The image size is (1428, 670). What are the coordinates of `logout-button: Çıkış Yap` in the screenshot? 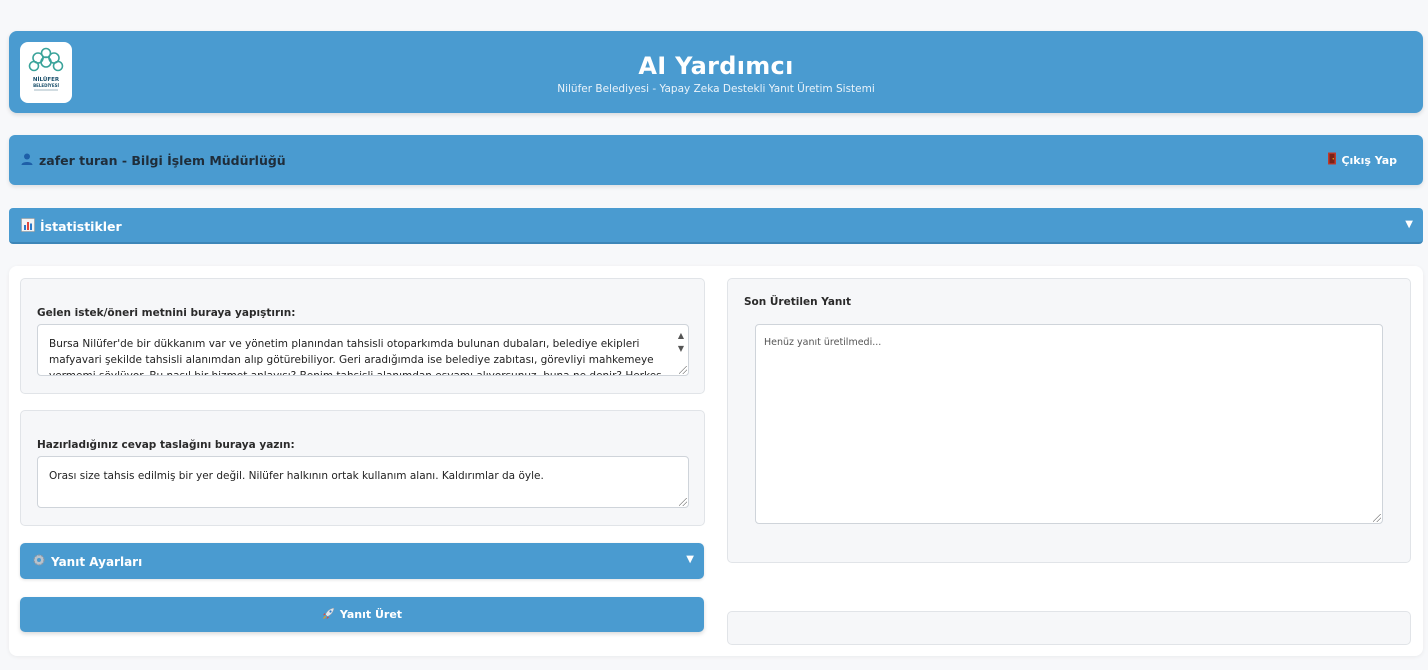 It's located at (1362, 160).